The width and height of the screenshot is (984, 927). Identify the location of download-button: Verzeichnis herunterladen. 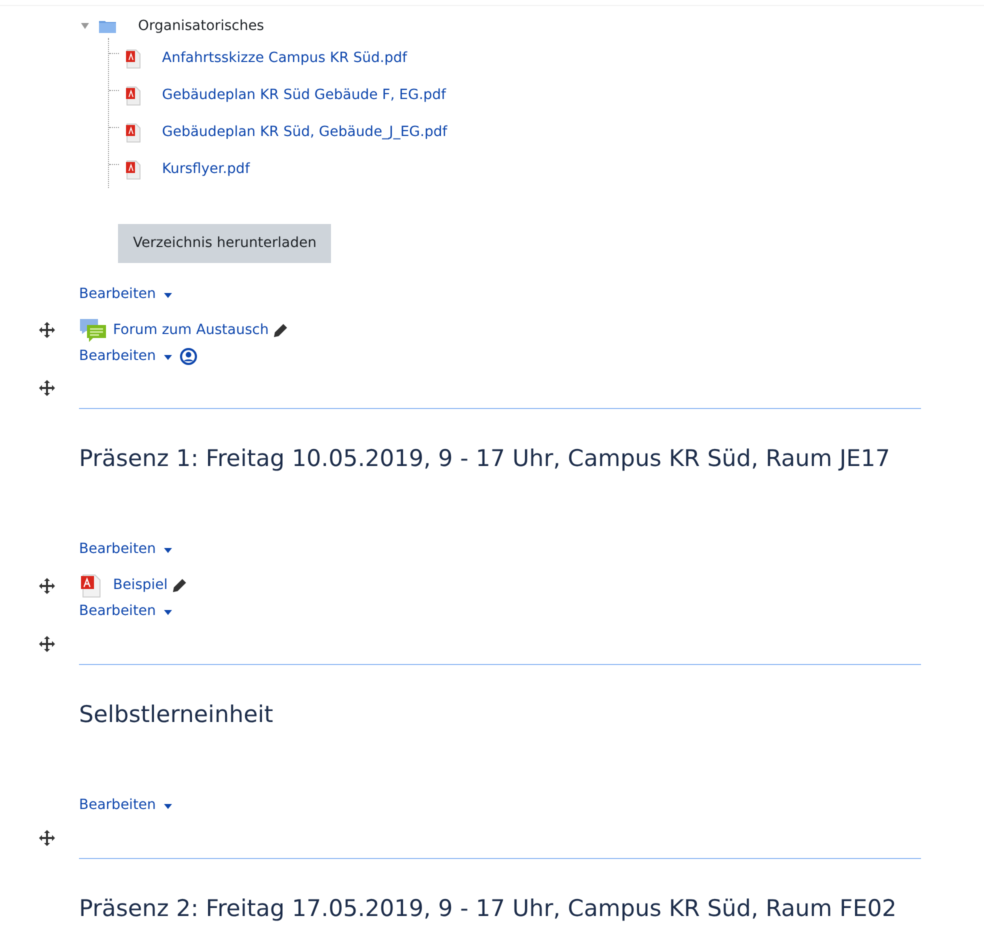
(225, 243).